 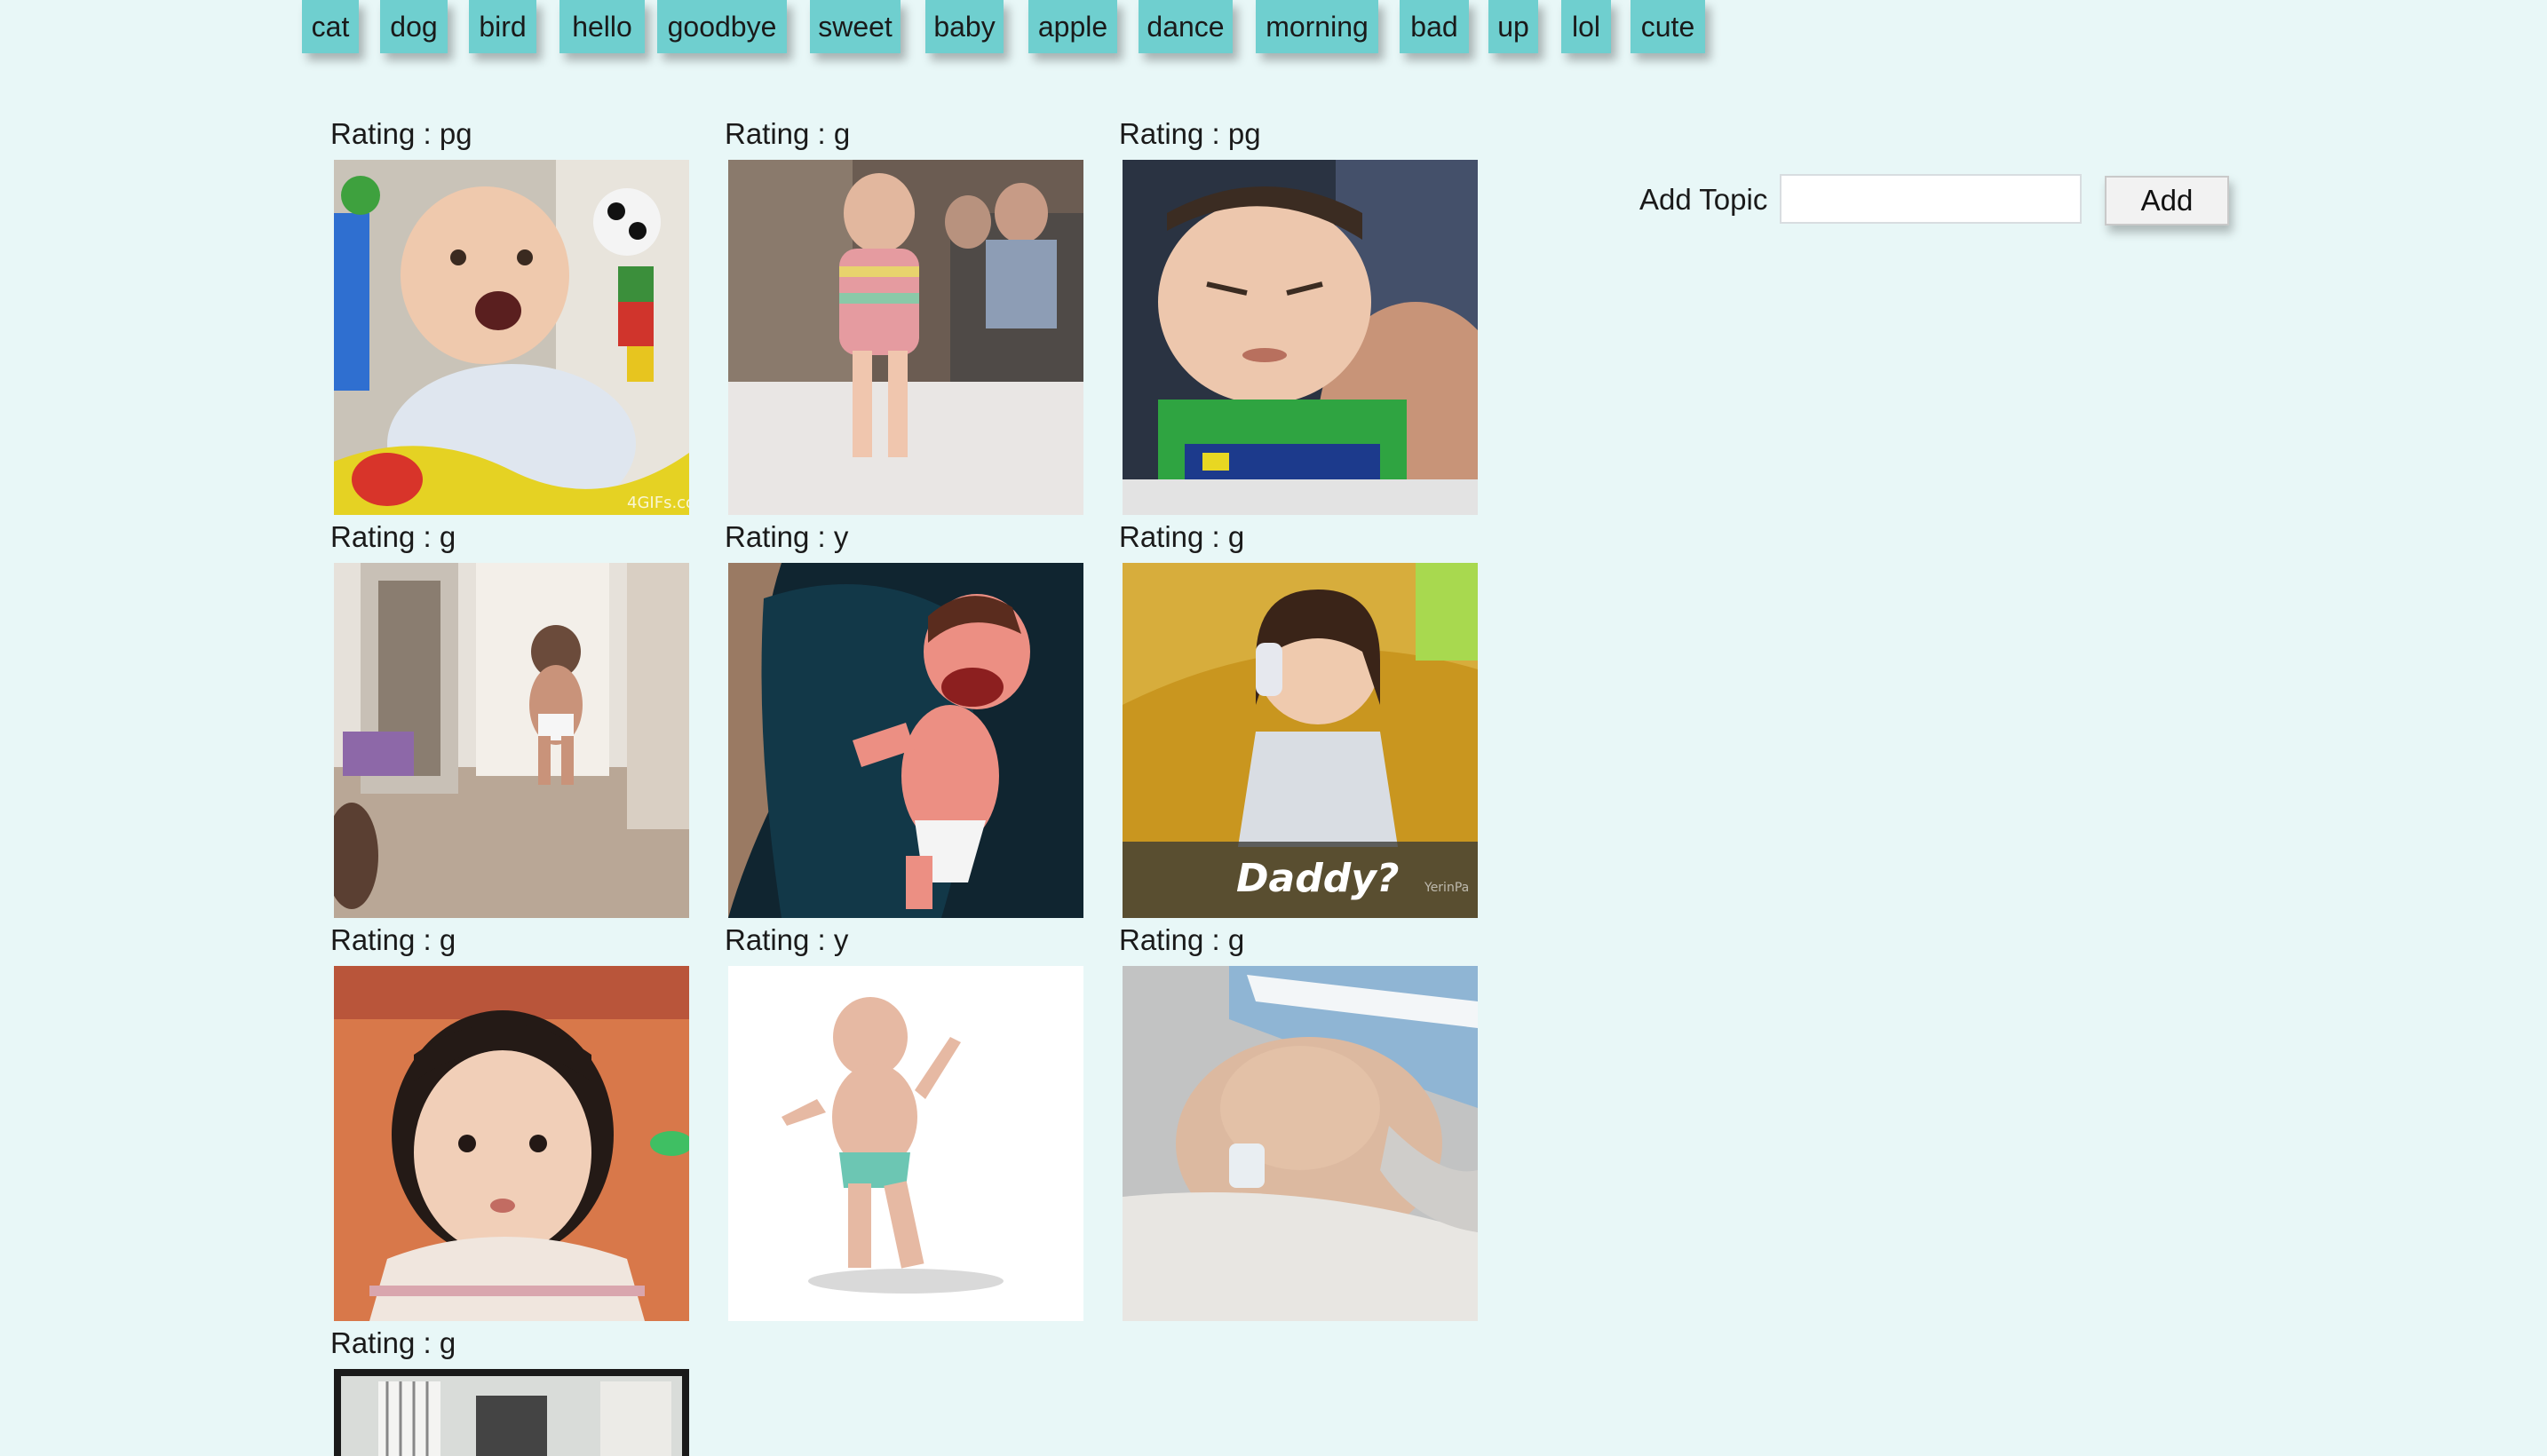 What do you see at coordinates (1668, 26) in the screenshot?
I see `topic-button-cute: cute` at bounding box center [1668, 26].